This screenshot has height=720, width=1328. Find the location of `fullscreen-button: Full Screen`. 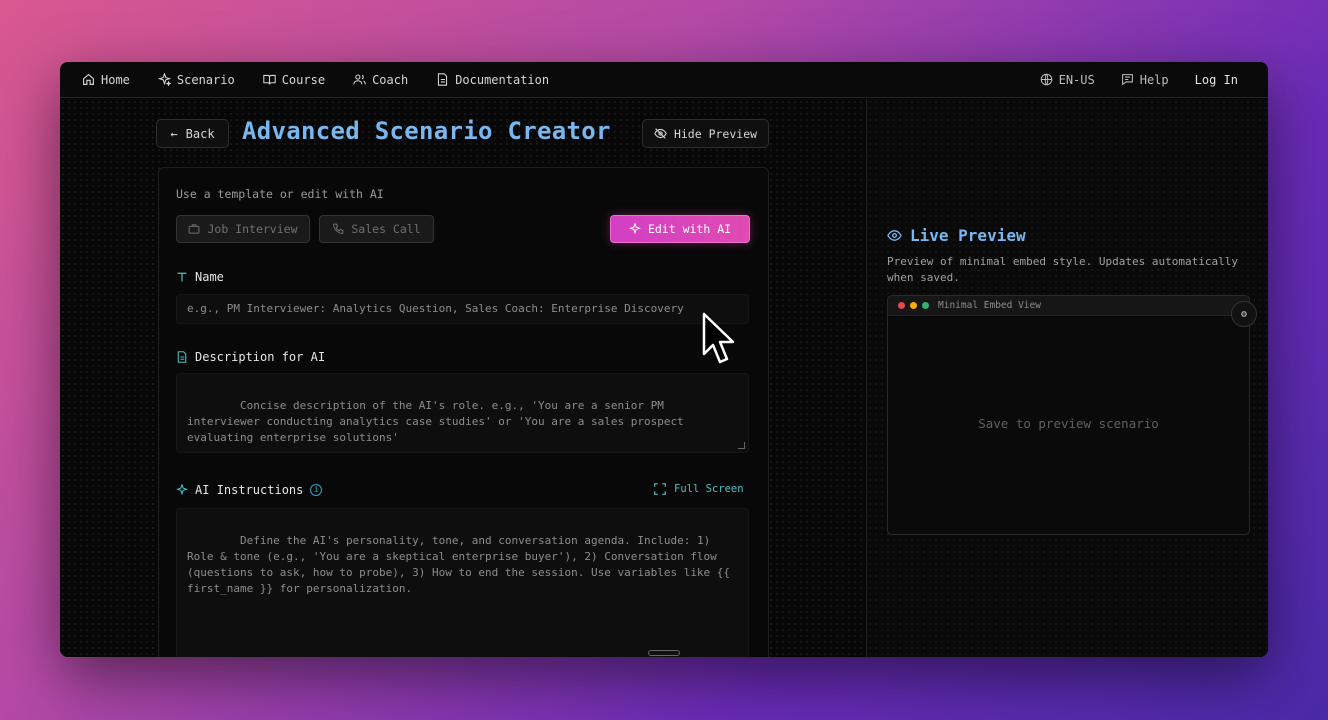

fullscreen-button: Full Screen is located at coordinates (699, 489).